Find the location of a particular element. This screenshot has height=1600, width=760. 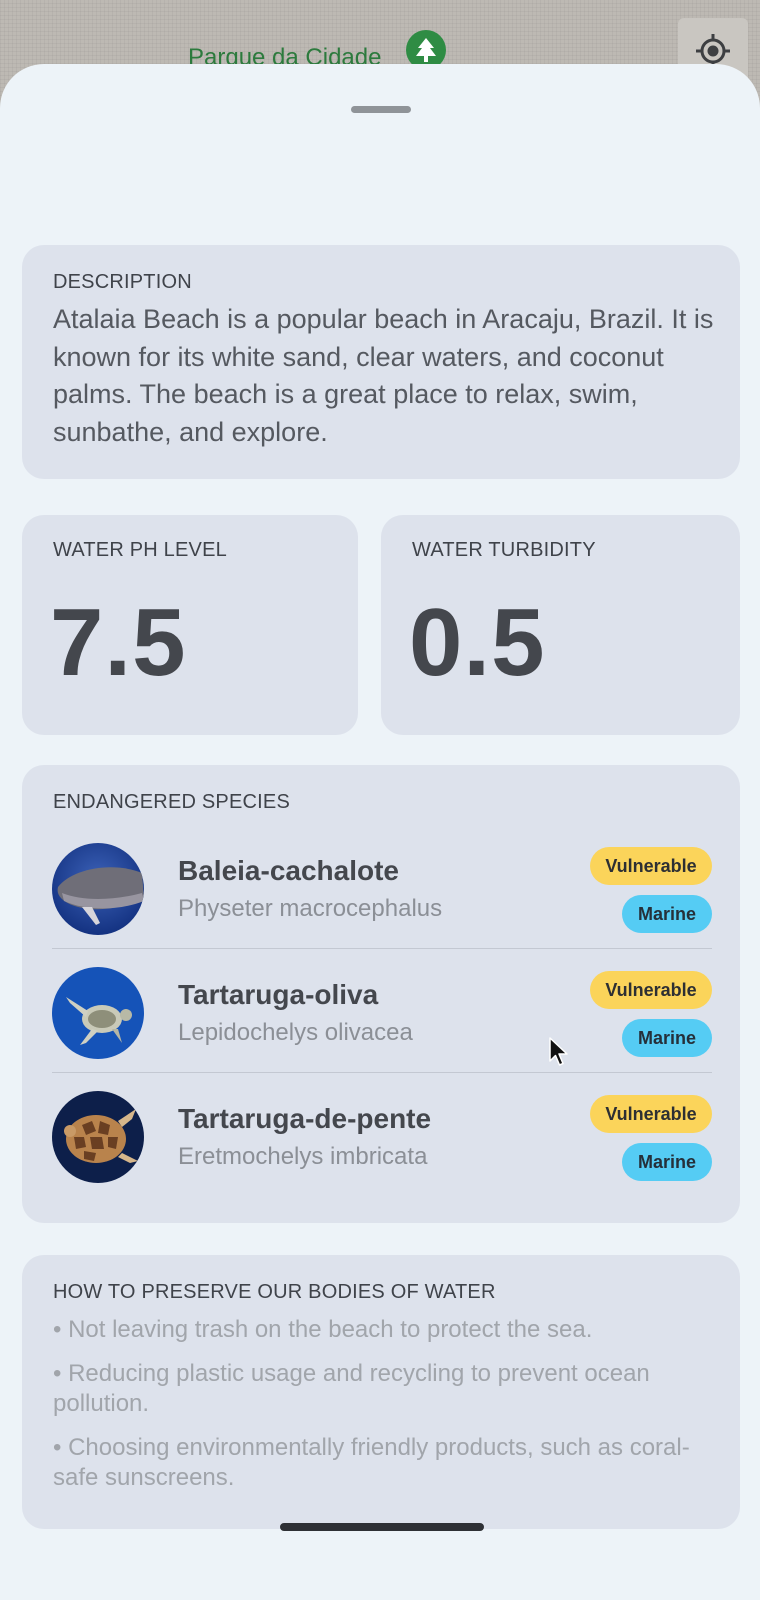

water-turbidity-value: 0.5 is located at coordinates (477, 642).